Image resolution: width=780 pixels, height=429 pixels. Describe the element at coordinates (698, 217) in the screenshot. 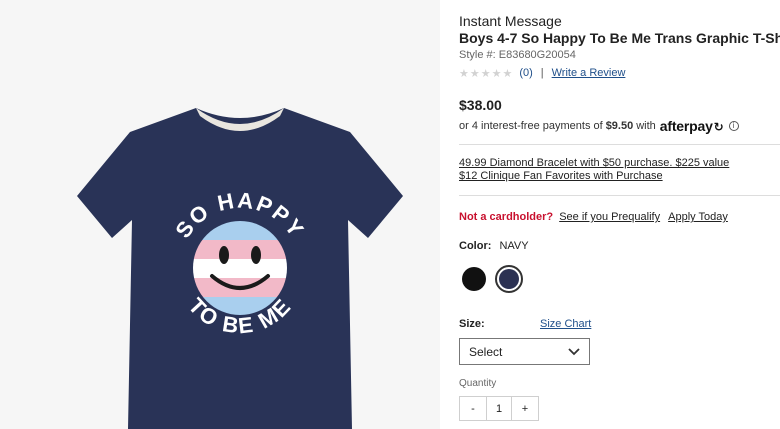

I see `apply-today-link: Apply Today` at that location.